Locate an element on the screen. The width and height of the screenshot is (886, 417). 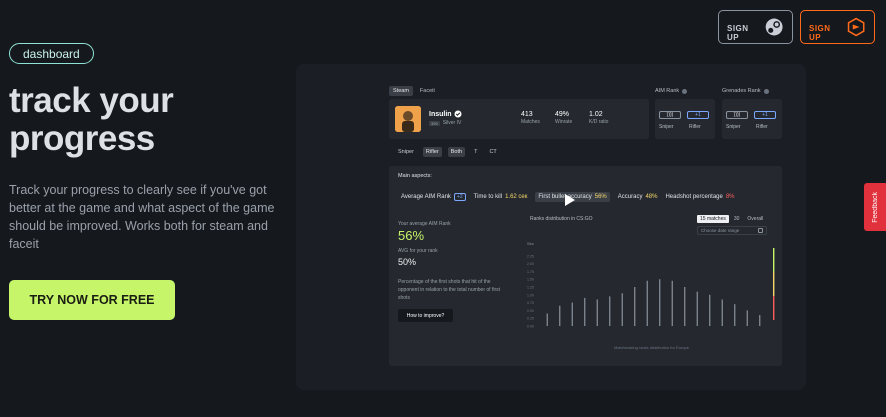
try-now-button: TRY NOW FOR FREE is located at coordinates (92, 300).